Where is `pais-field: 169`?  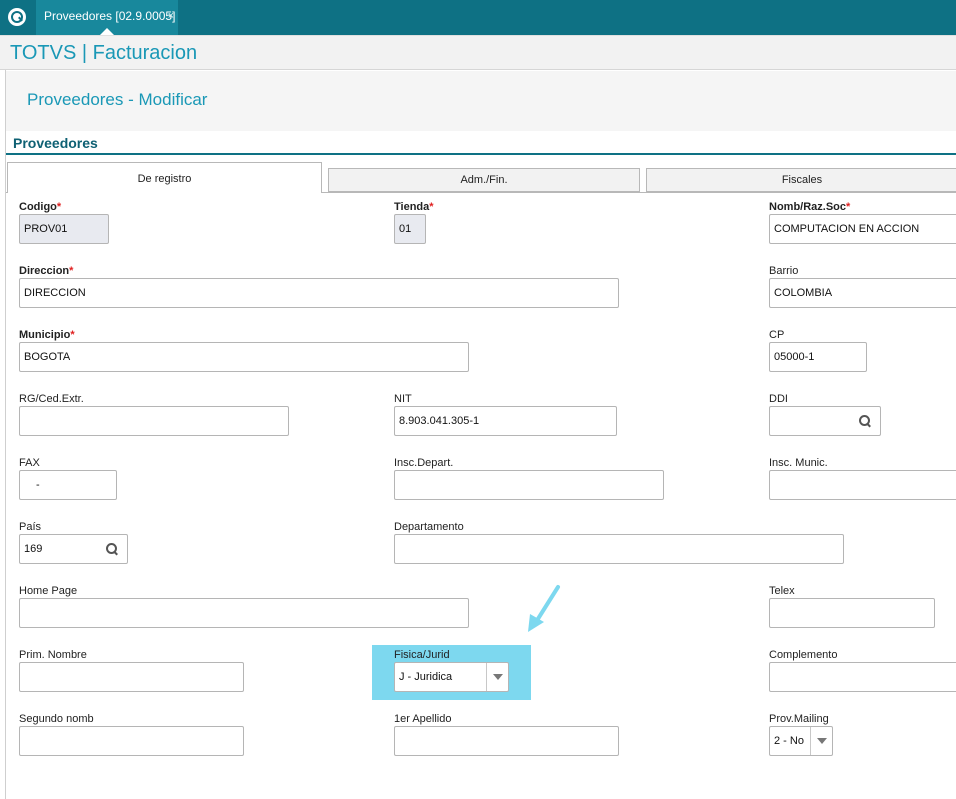
pais-field: 169 is located at coordinates (73, 549).